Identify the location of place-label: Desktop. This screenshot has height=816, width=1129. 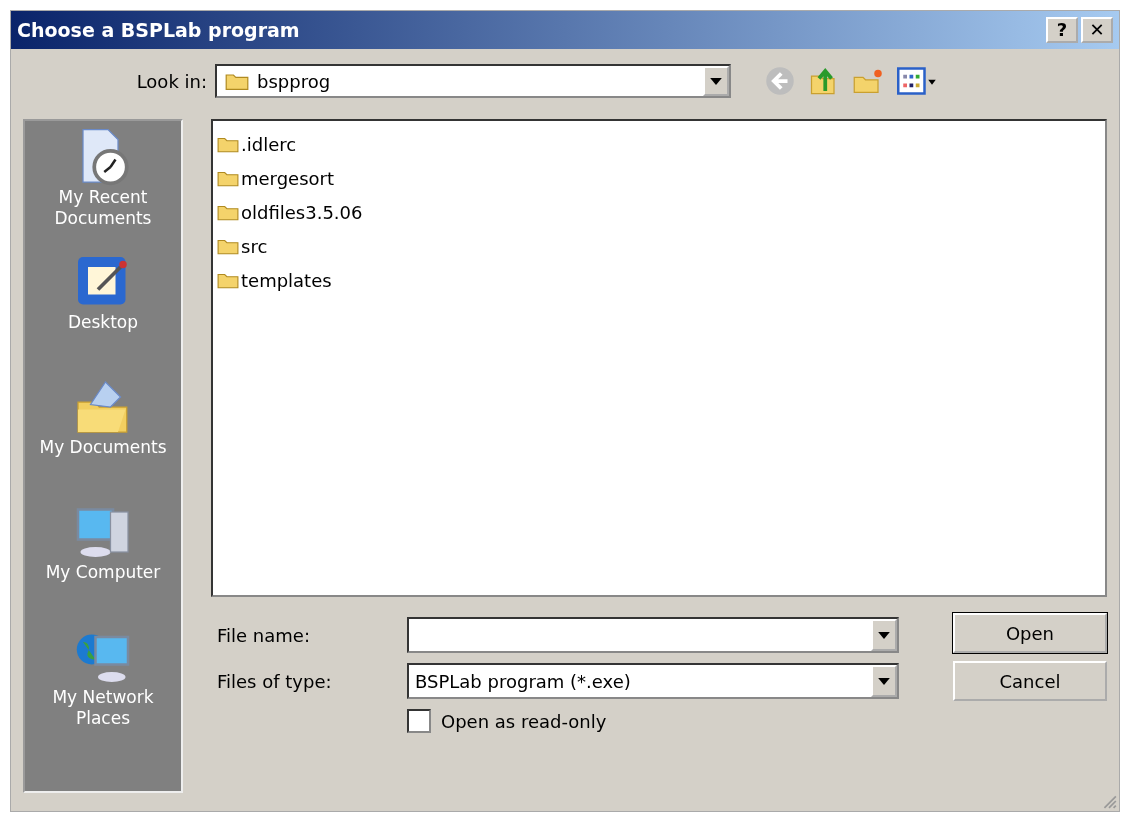
(103, 323).